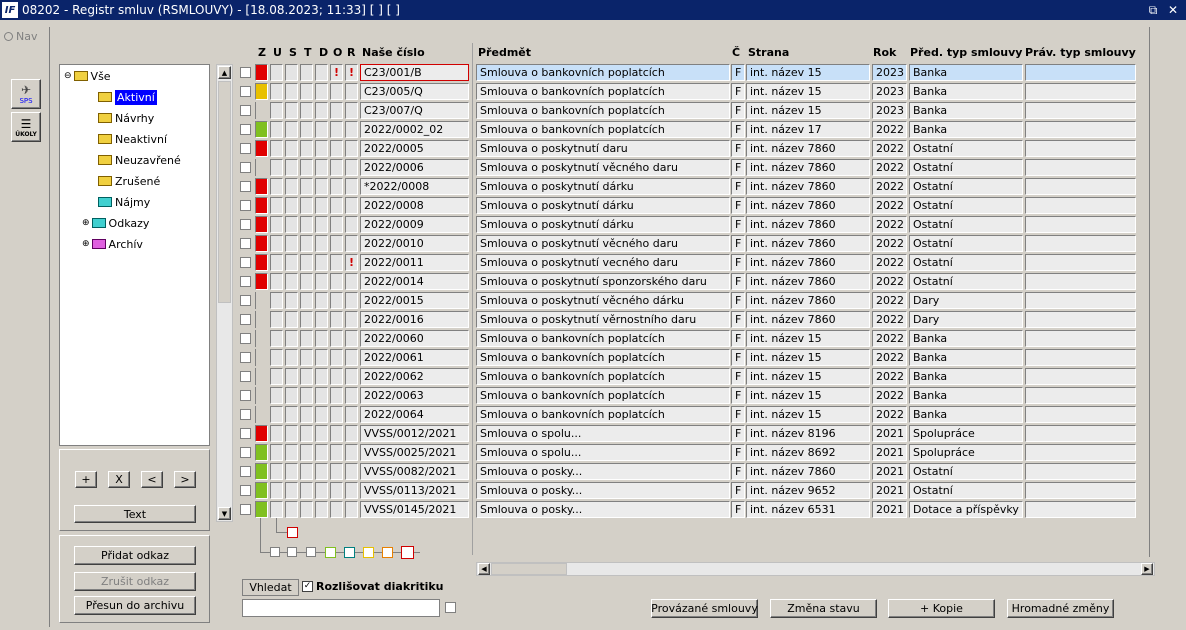 This screenshot has width=1186, height=630. Describe the element at coordinates (185, 479) in the screenshot. I see `tree-right-button: >` at that location.